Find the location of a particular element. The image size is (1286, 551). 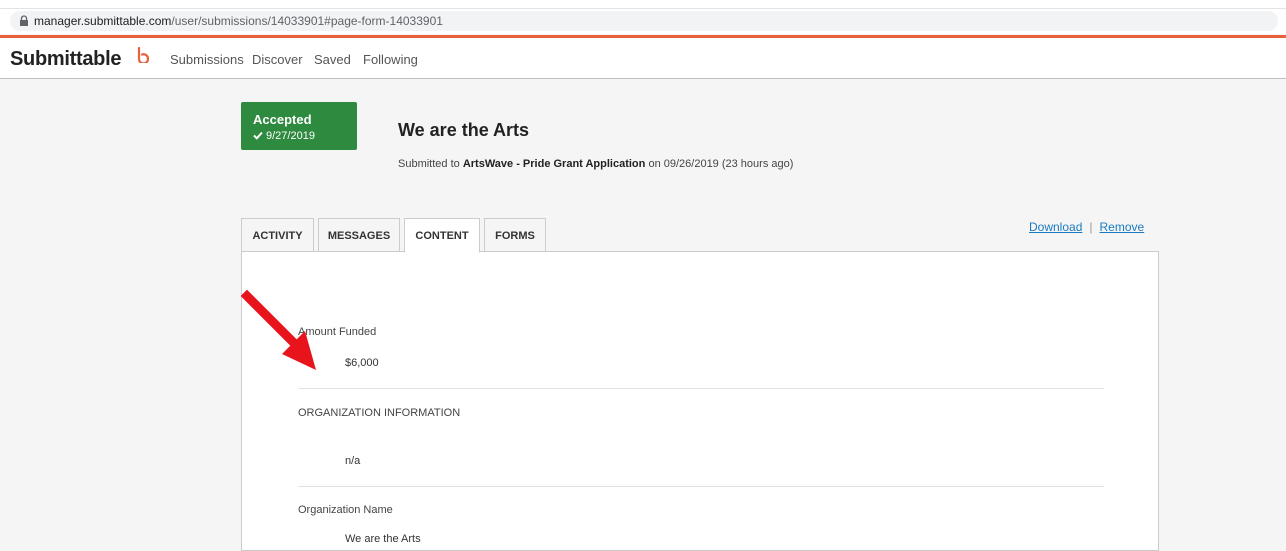

status-label: Accepted is located at coordinates (282, 119).